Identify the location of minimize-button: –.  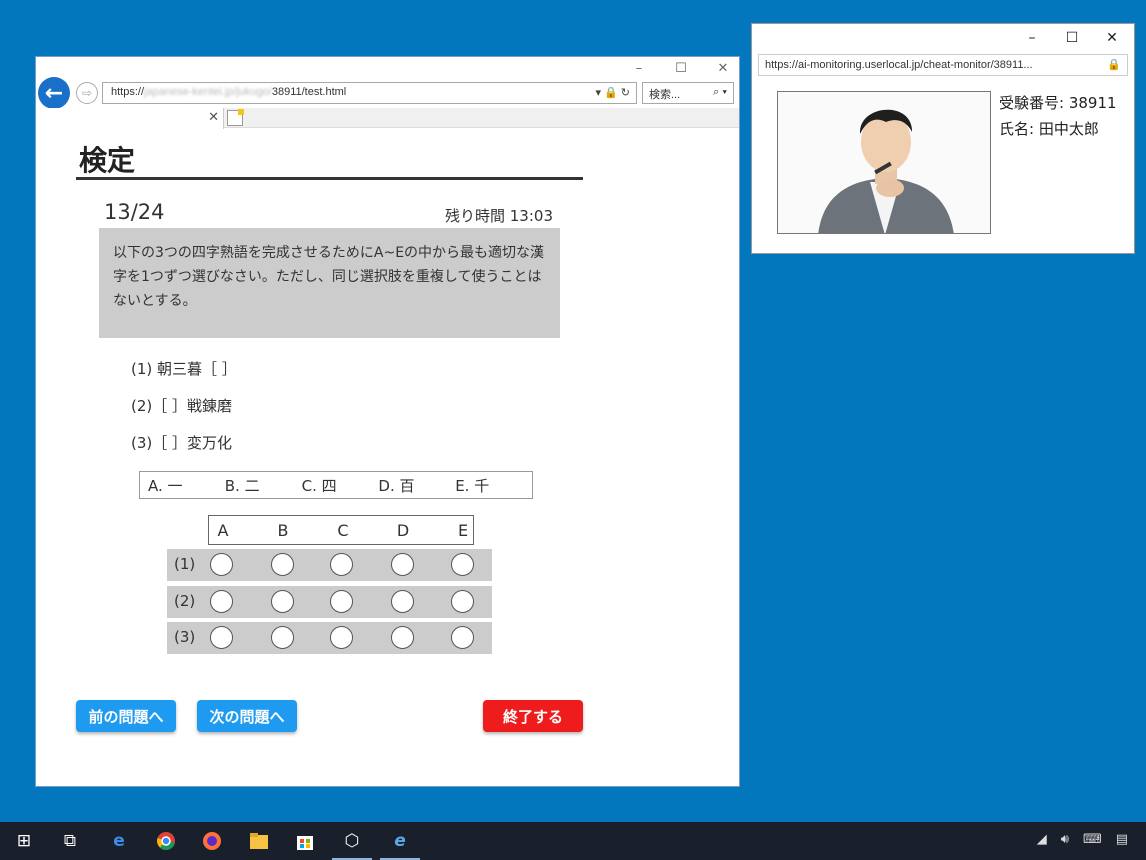
(639, 68).